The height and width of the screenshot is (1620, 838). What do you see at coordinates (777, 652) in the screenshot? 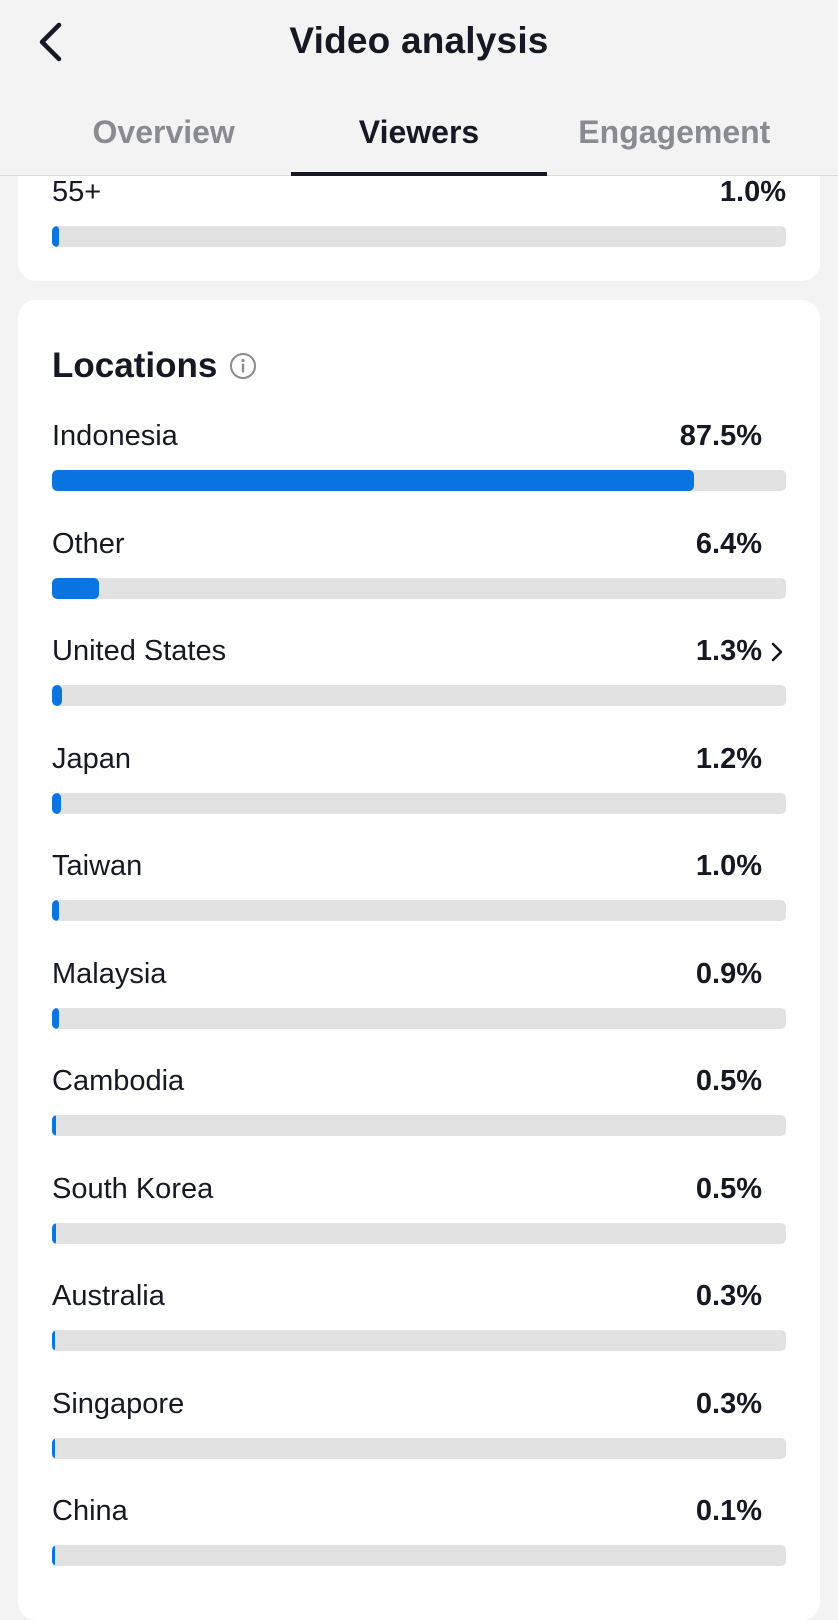
I see `chevron-right-icon` at bounding box center [777, 652].